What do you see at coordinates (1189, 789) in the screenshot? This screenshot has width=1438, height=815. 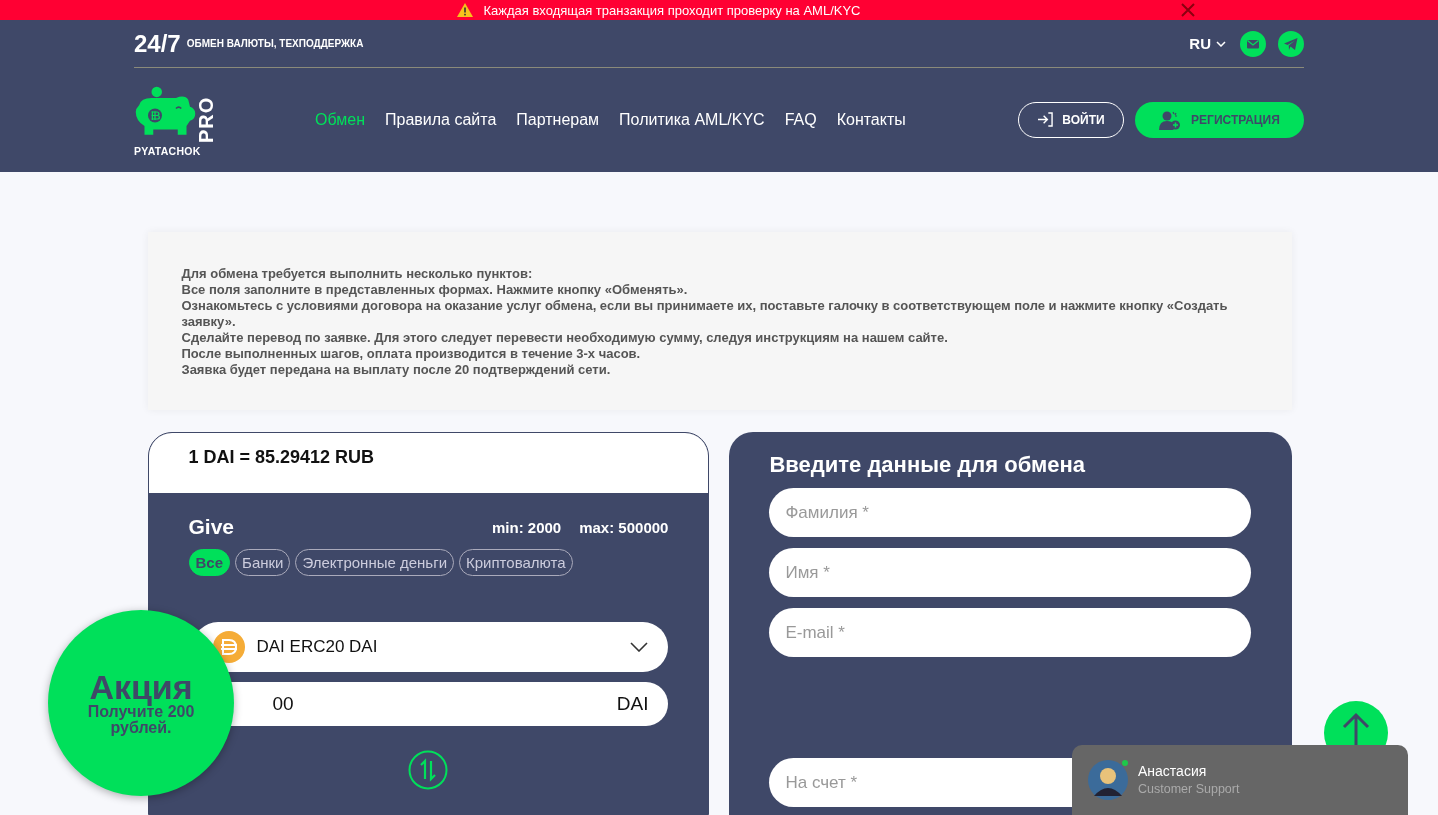 I see `agent-role: Customer Support` at bounding box center [1189, 789].